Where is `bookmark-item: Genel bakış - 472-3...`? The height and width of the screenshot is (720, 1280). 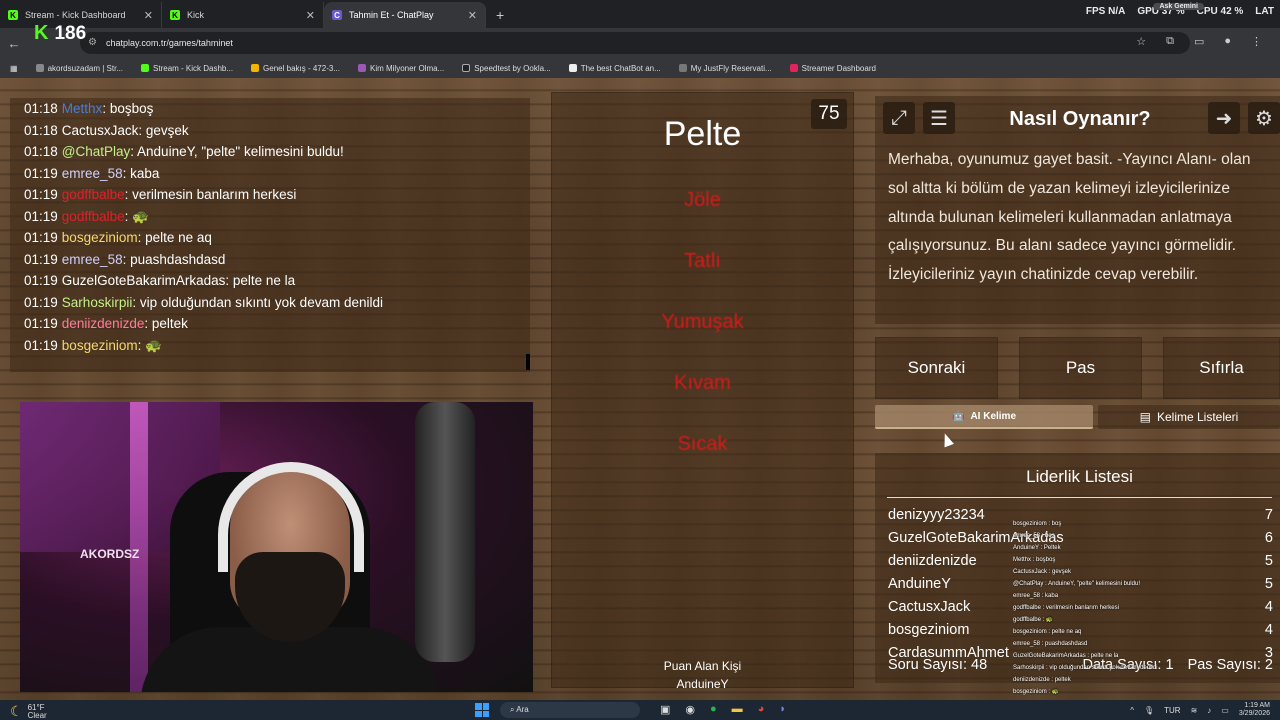
bookmark-item: Genel bakış - 472-3... is located at coordinates (295, 68).